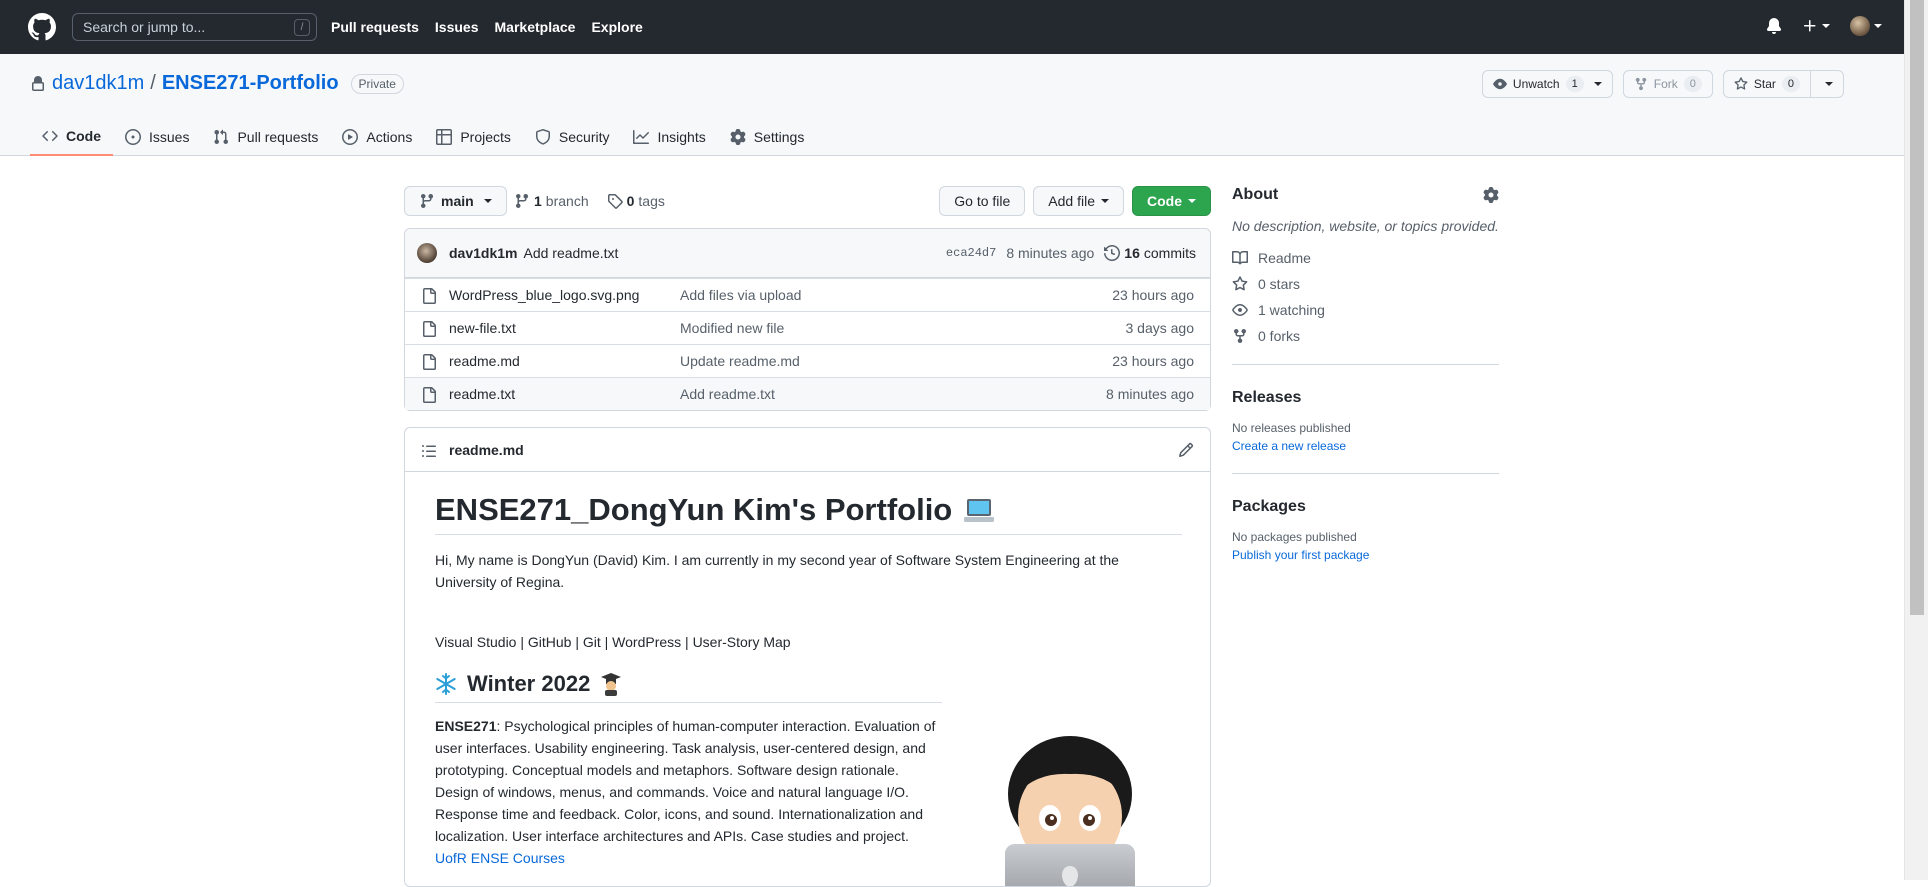 This screenshot has height=887, width=1928. I want to click on releases-title: Releases, so click(1365, 398).